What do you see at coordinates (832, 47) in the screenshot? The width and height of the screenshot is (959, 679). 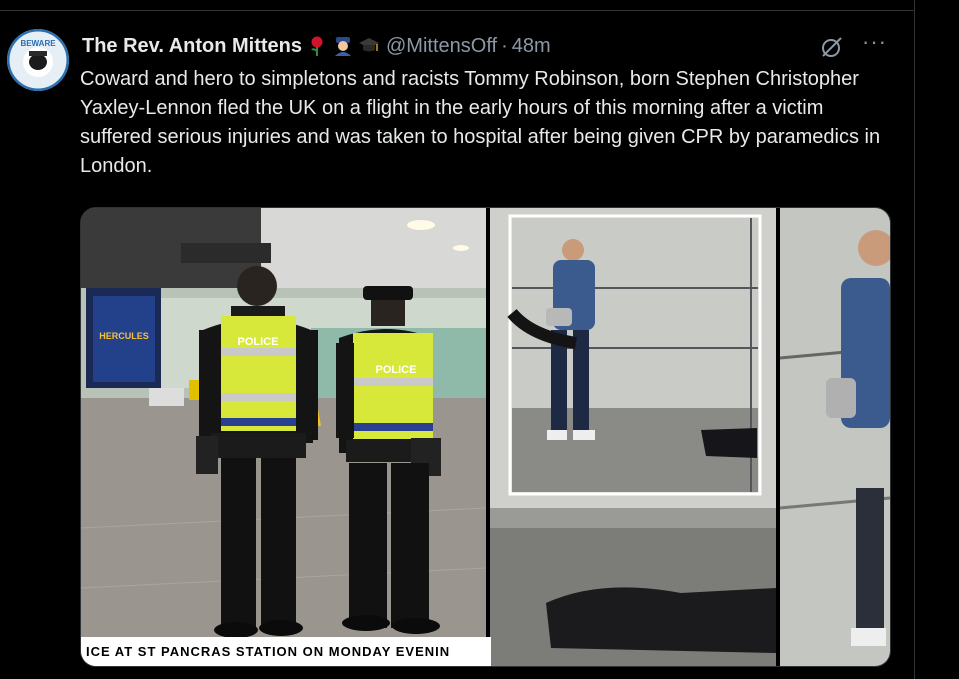 I see `grok-icon` at bounding box center [832, 47].